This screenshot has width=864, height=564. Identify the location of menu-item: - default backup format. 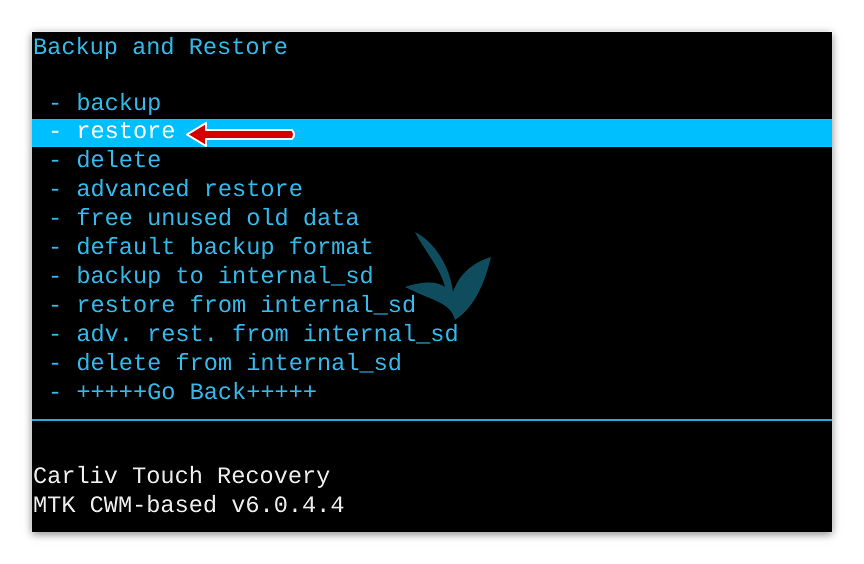
(211, 248).